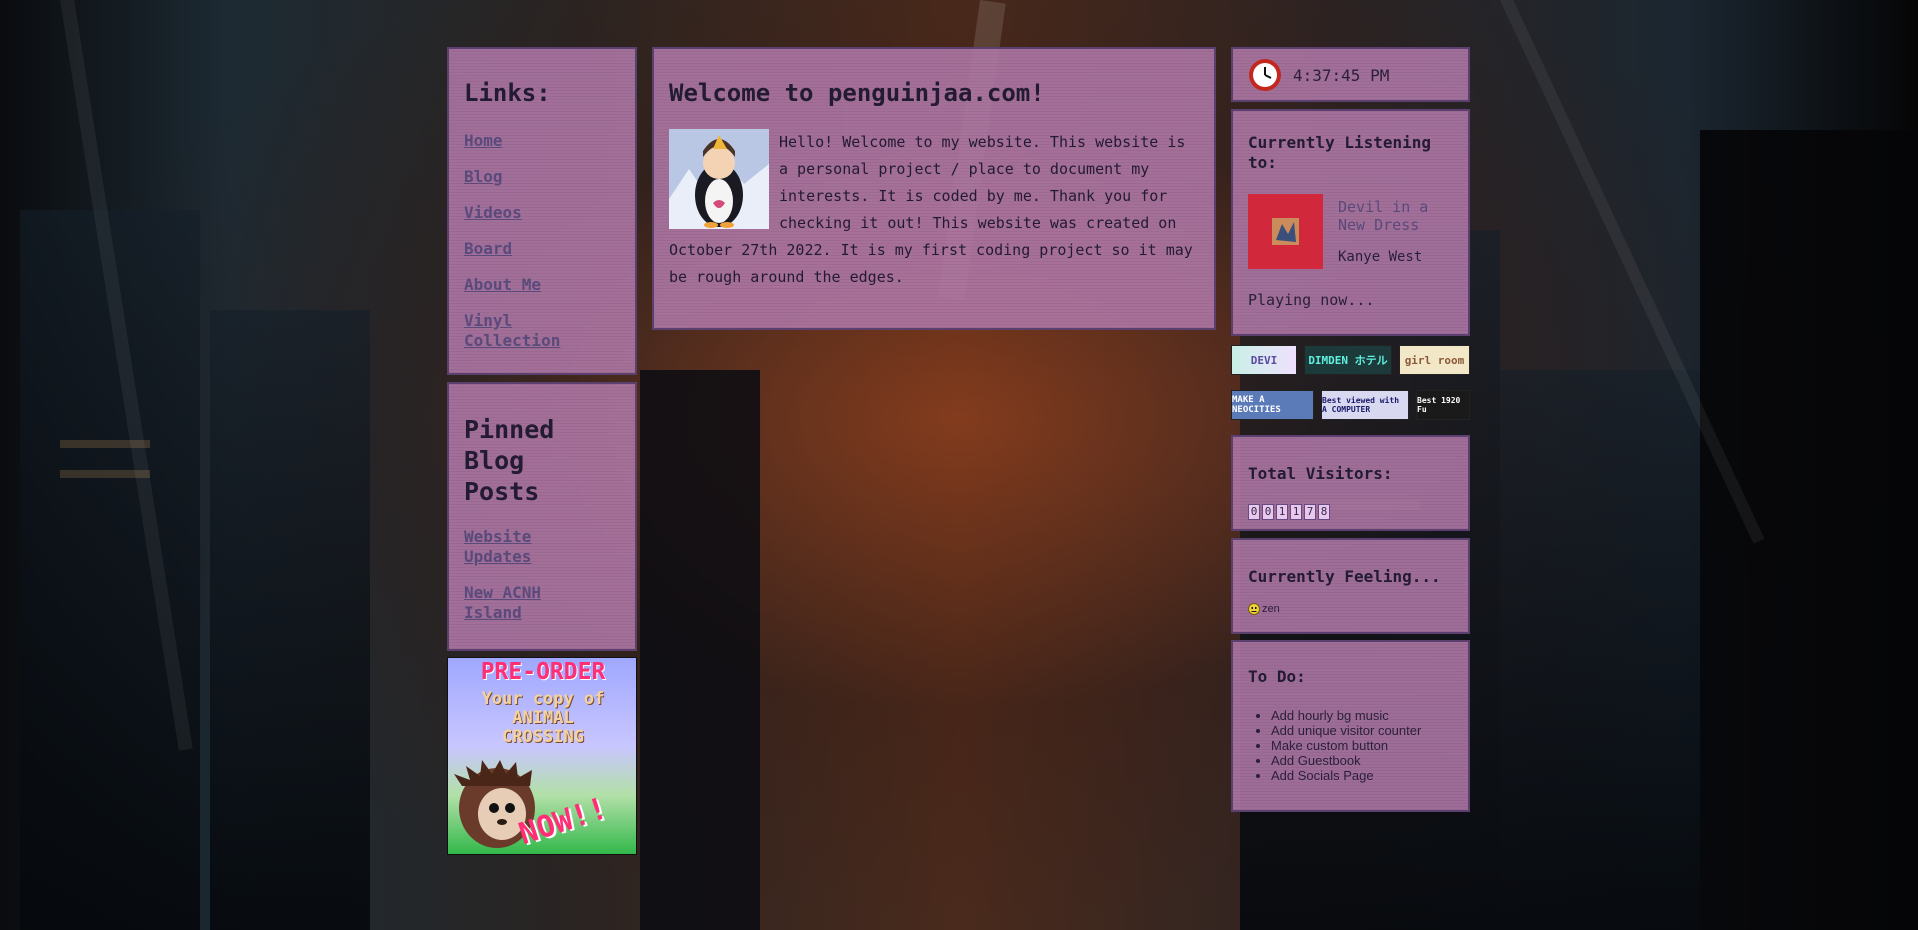 This screenshot has height=930, width=1918. What do you see at coordinates (1264, 360) in the screenshot?
I see `devi-site-button: DEVI` at bounding box center [1264, 360].